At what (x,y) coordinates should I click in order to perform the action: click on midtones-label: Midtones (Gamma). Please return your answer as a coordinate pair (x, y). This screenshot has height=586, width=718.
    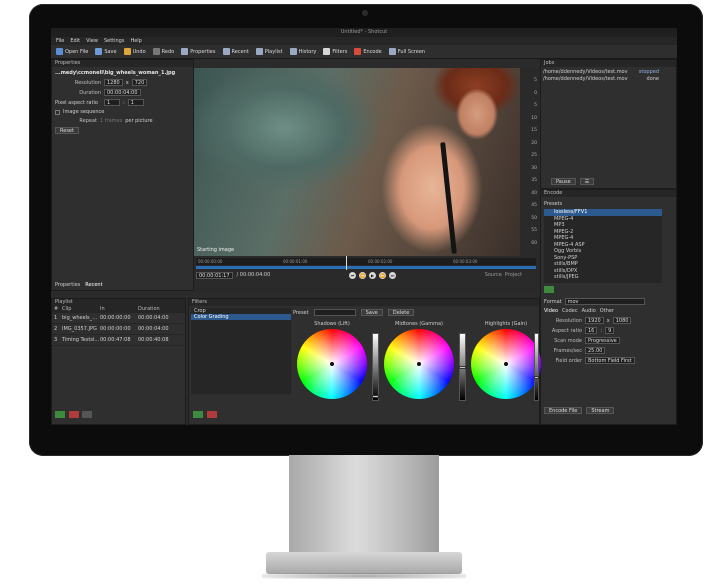
    Looking at the image, I should click on (419, 324).